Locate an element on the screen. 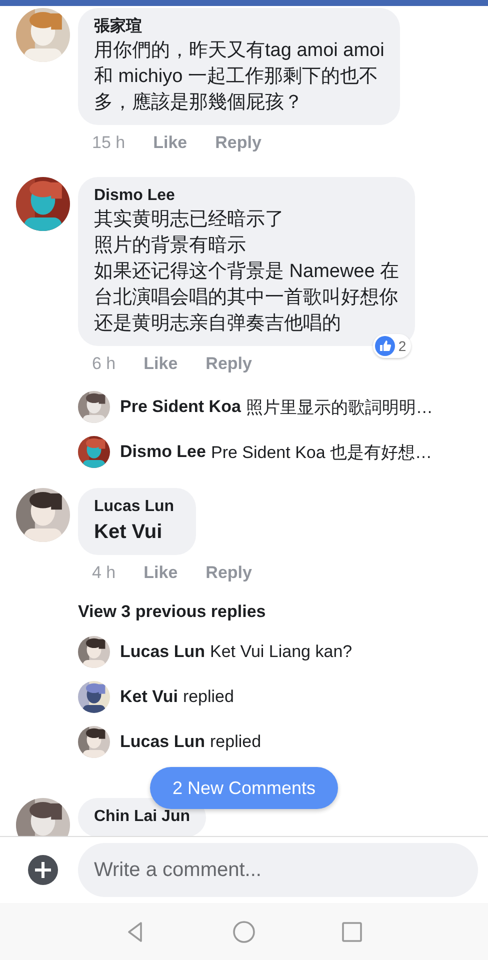 The width and height of the screenshot is (488, 960). timestamp: 6 h is located at coordinates (104, 364).